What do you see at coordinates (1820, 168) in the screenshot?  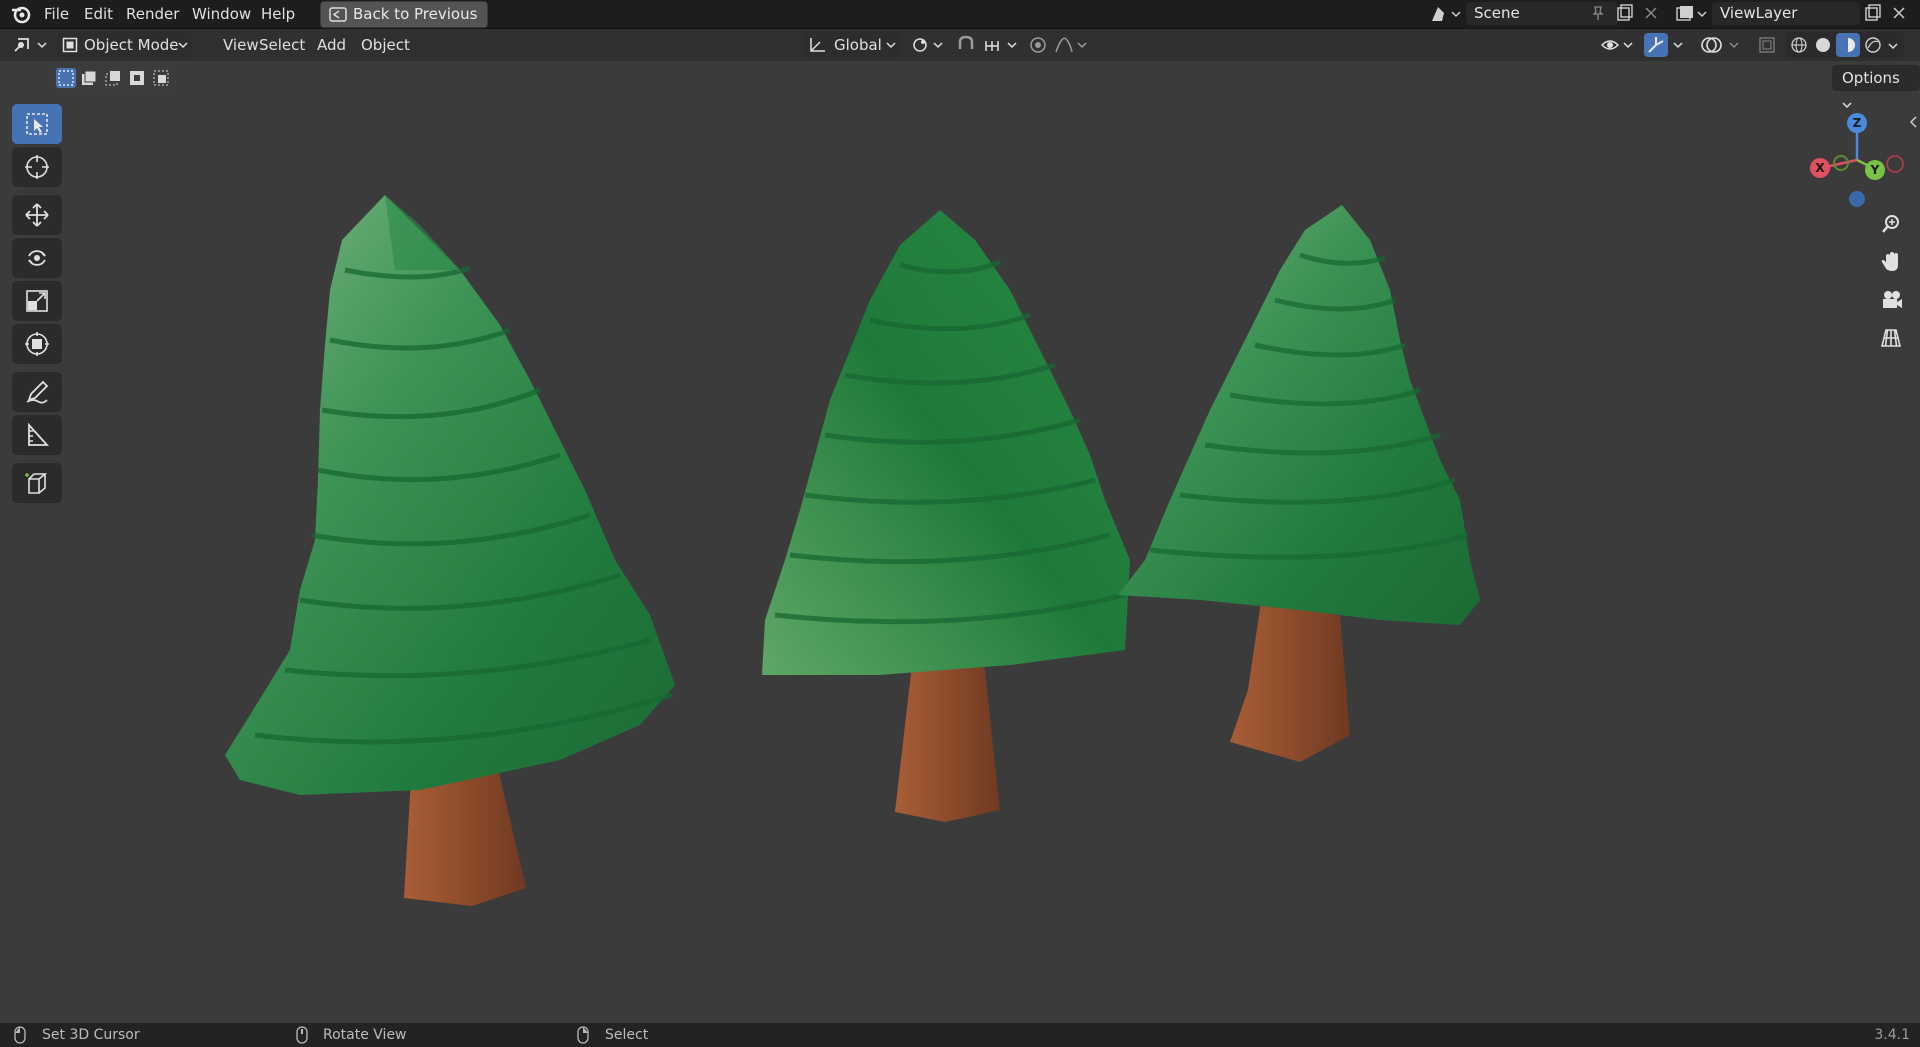 I see `gizmo-x-axis: X` at bounding box center [1820, 168].